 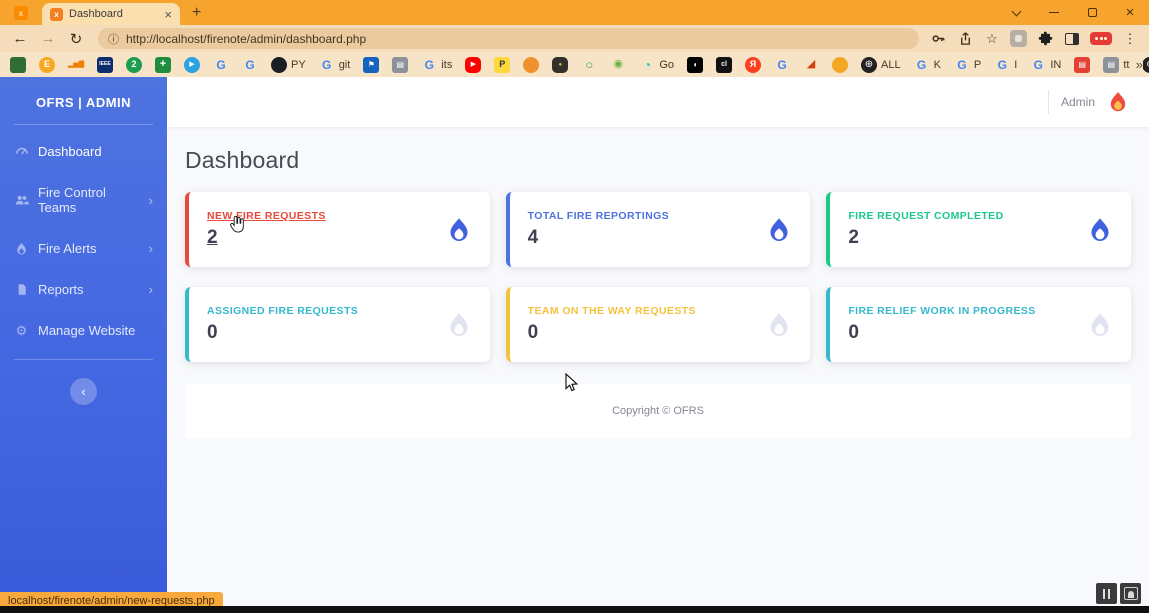 I want to click on bookmark-sheets: +, so click(x=163, y=64).